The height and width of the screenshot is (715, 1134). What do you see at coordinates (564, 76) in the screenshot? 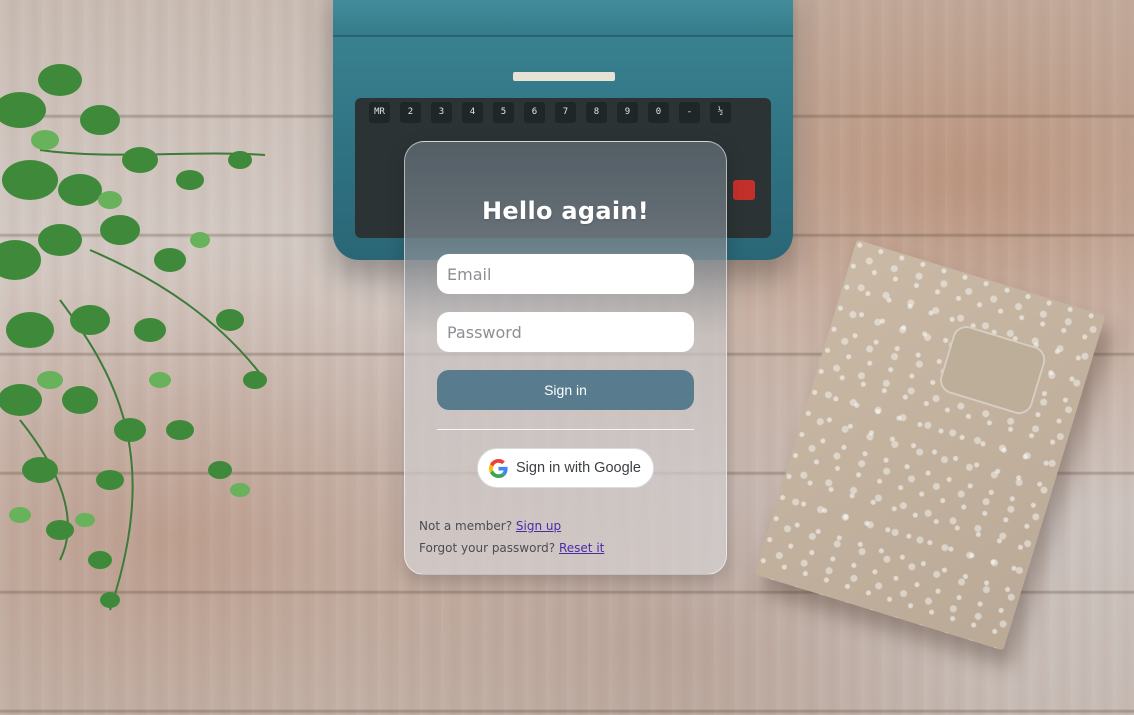
I see `typewriter-brand-plate` at bounding box center [564, 76].